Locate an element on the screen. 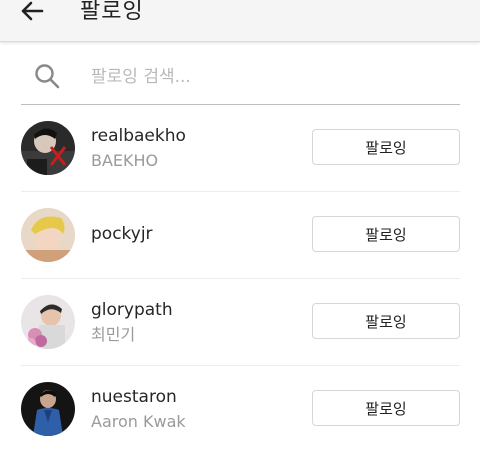 Image resolution: width=480 pixels, height=463 pixels. username: realbaekho is located at coordinates (138, 136).